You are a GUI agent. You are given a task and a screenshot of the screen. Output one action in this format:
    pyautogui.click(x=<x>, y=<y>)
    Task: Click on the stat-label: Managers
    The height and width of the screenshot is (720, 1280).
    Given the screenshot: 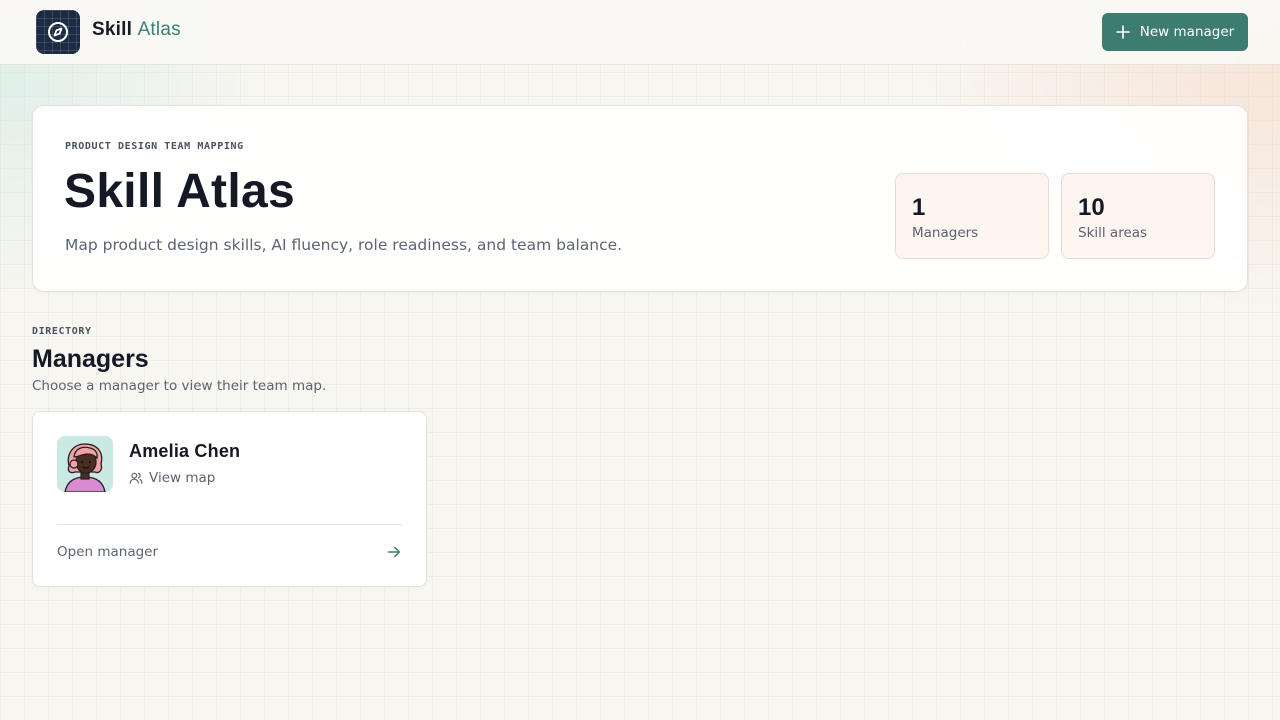 What is the action you would take?
    pyautogui.click(x=945, y=233)
    